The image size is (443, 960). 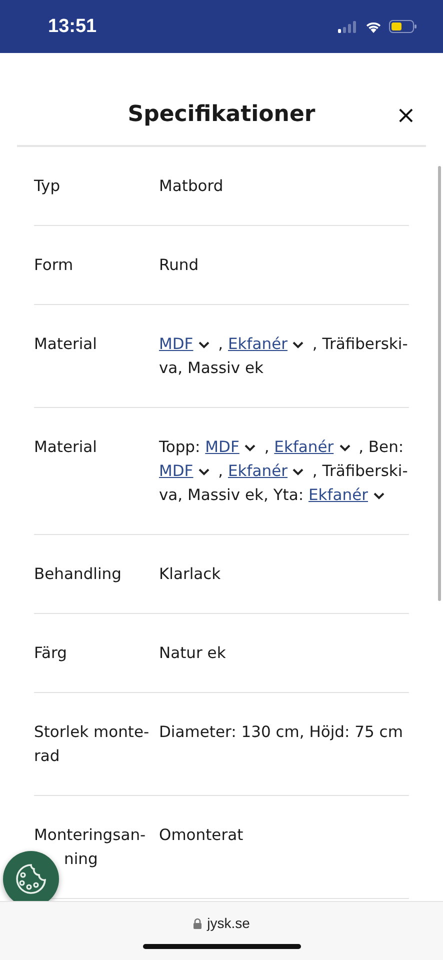 I want to click on battery-icon, so click(x=403, y=26).